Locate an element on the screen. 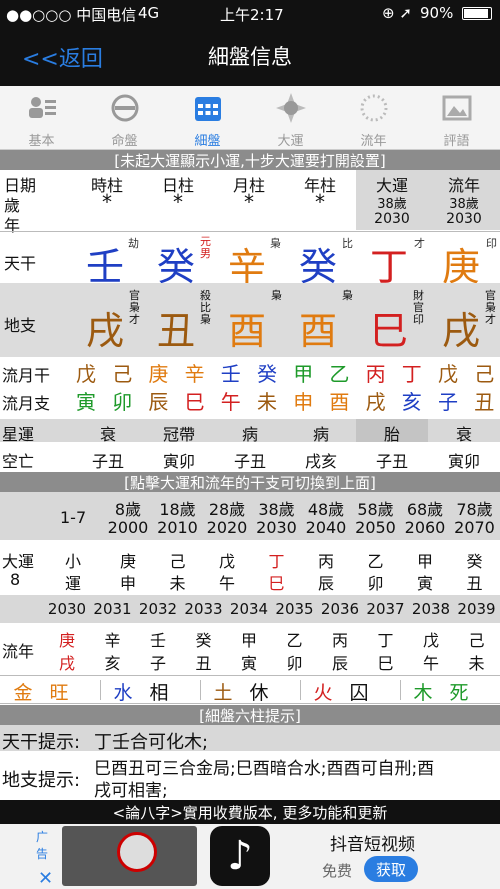 The width and height of the screenshot is (500, 889). tab-bar: 基本 命盤 細盤 大運 流年 評語 is located at coordinates (250, 118).